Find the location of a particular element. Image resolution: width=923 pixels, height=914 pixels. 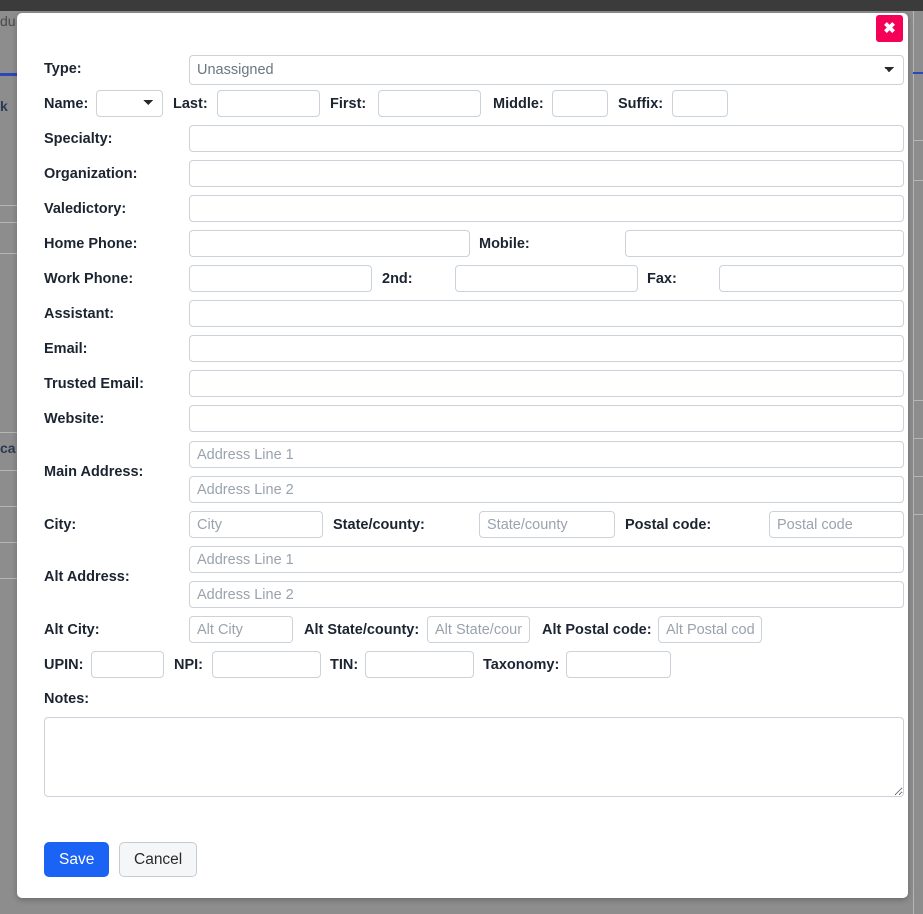

name-label: Name: is located at coordinates (66, 104).